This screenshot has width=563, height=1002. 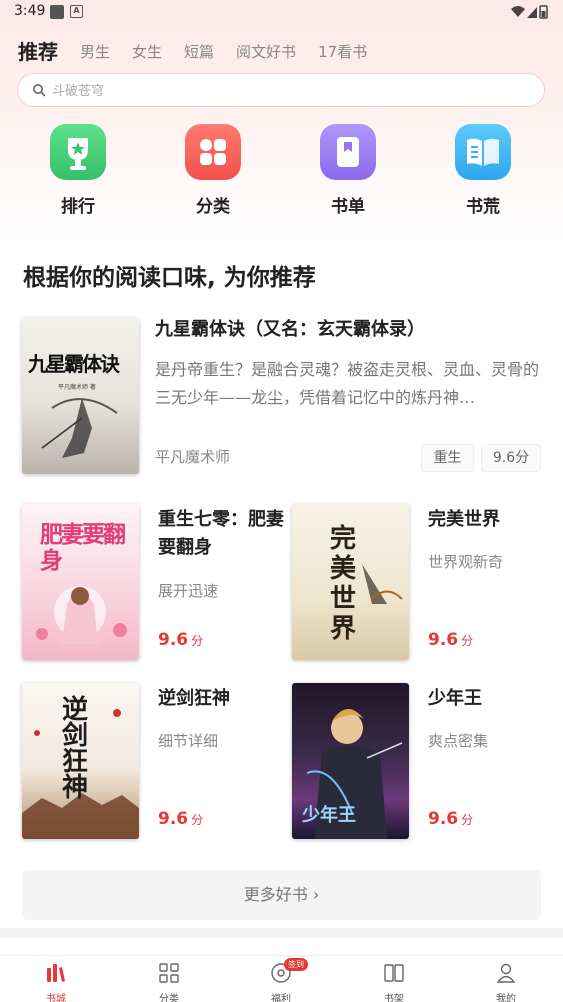 I want to click on quick-item-rank: 排行, so click(x=78, y=174).